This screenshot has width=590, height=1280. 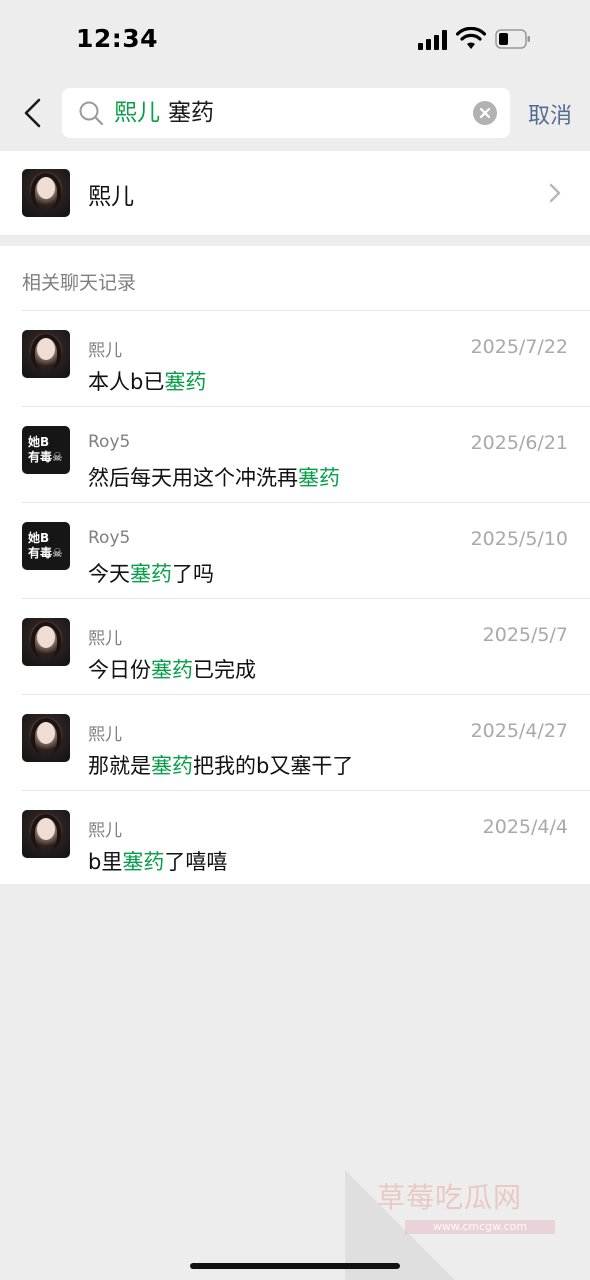 I want to click on message-date: 2025/5/10, so click(x=519, y=539).